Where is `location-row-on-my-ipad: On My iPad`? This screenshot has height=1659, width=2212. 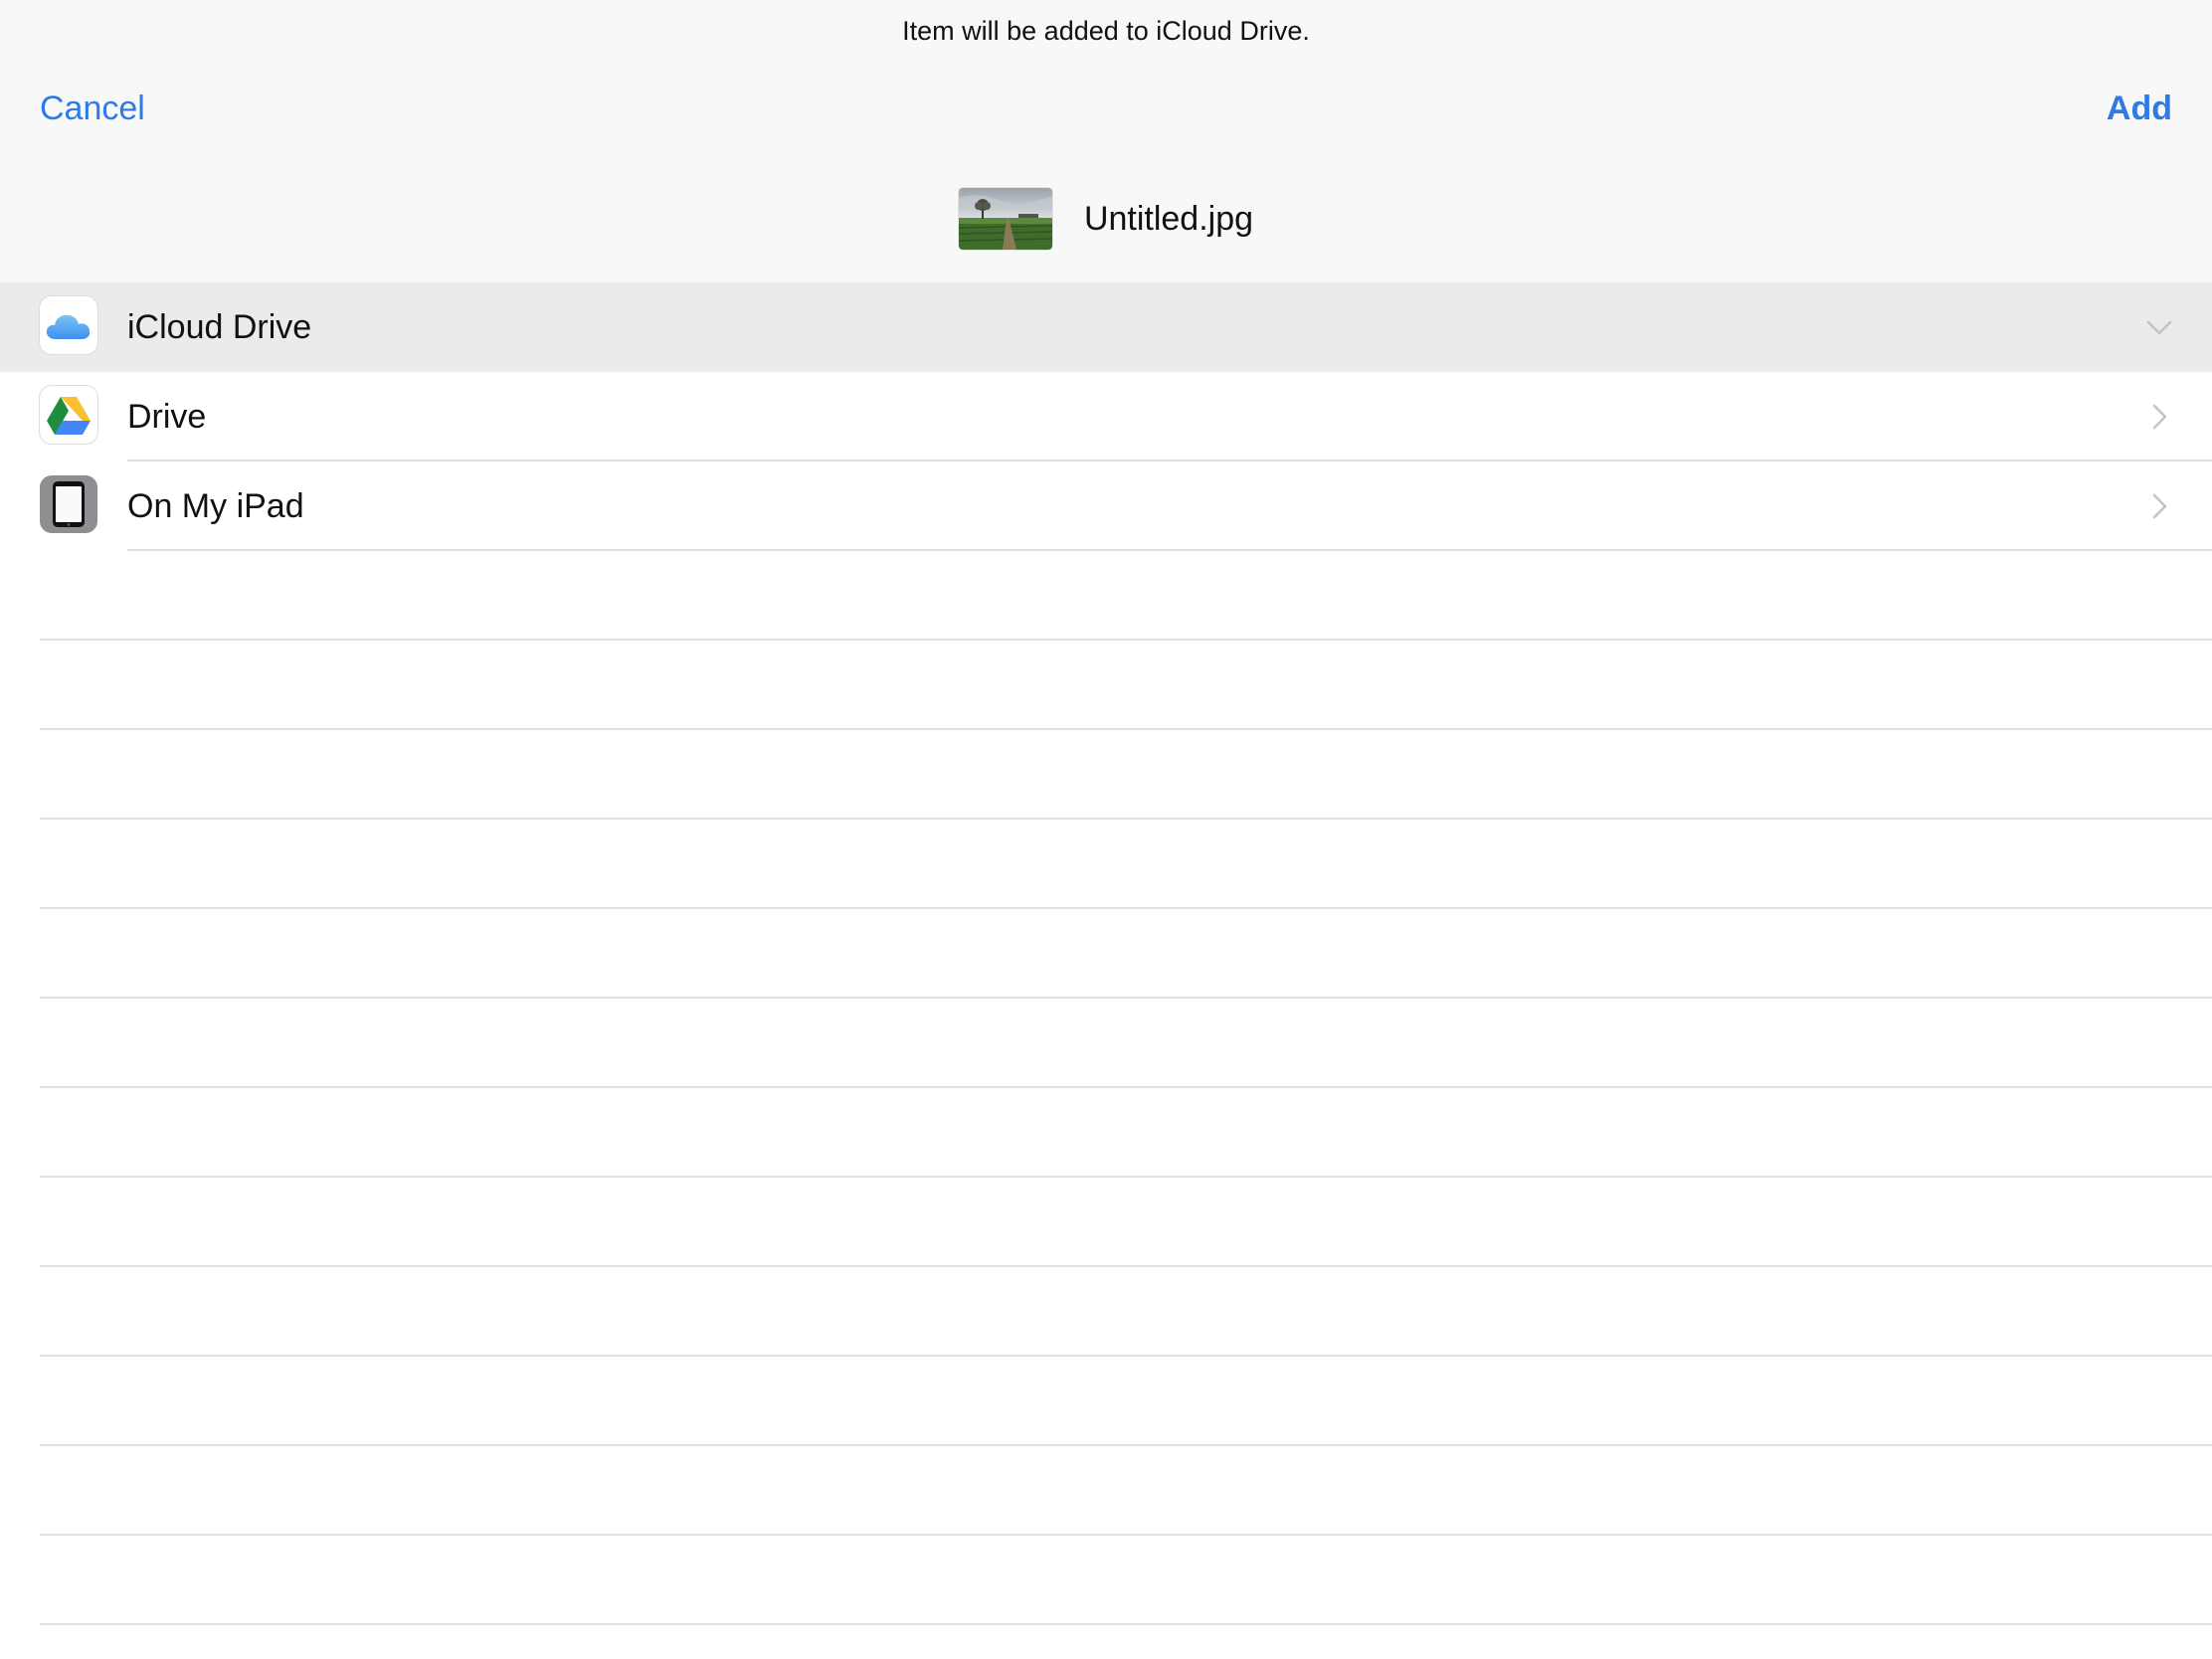 location-row-on-my-ipad: On My iPad is located at coordinates (1106, 506).